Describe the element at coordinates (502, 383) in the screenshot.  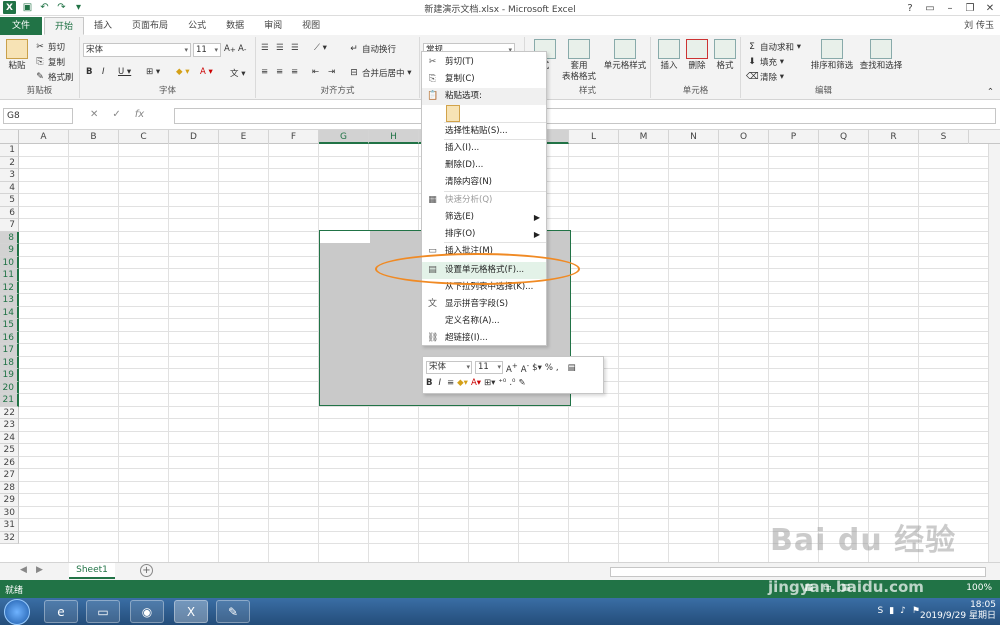
I see `increase-decimal-icon: ⁺⁰` at that location.